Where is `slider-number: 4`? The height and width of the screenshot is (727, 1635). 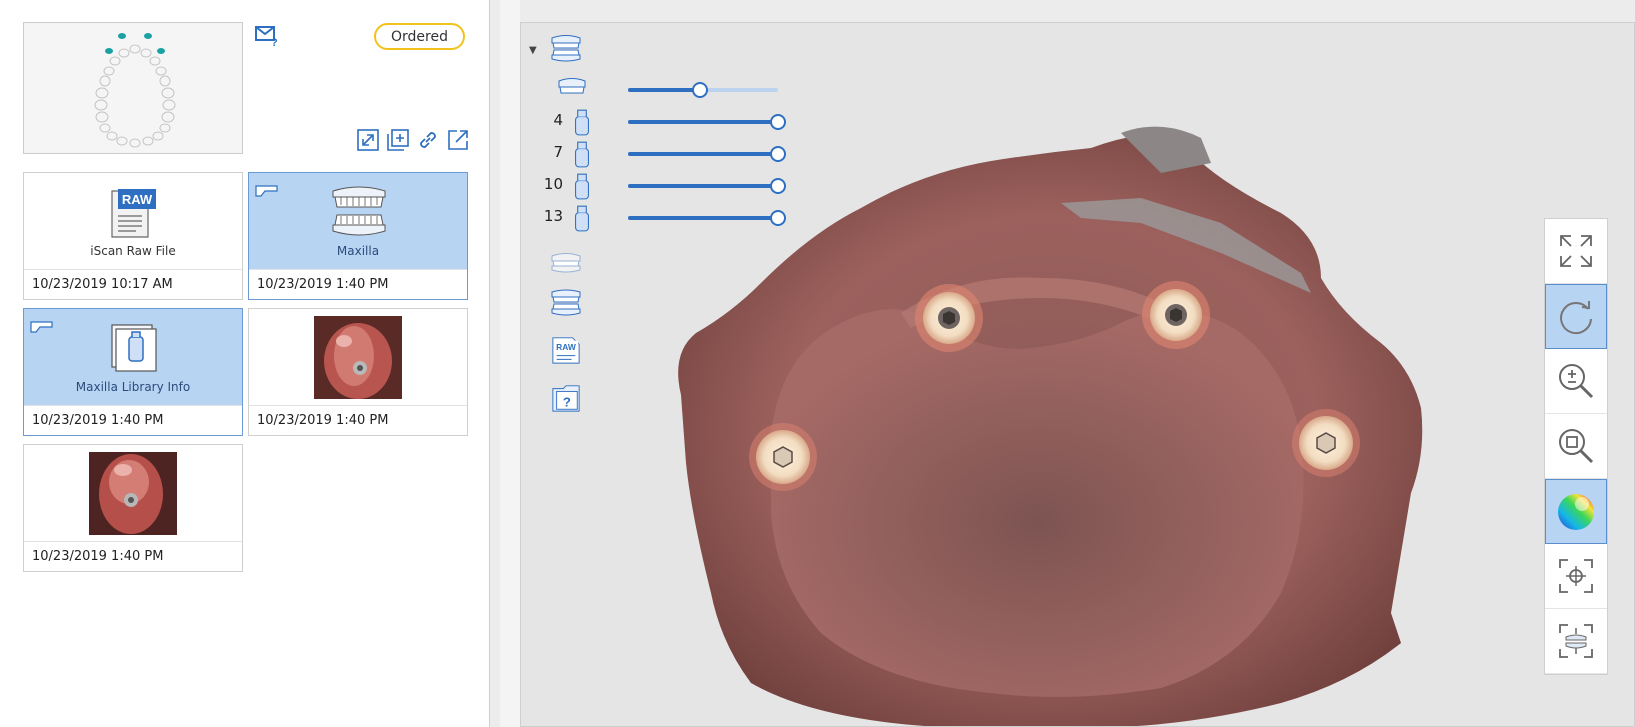
slider-number: 4 is located at coordinates (558, 120).